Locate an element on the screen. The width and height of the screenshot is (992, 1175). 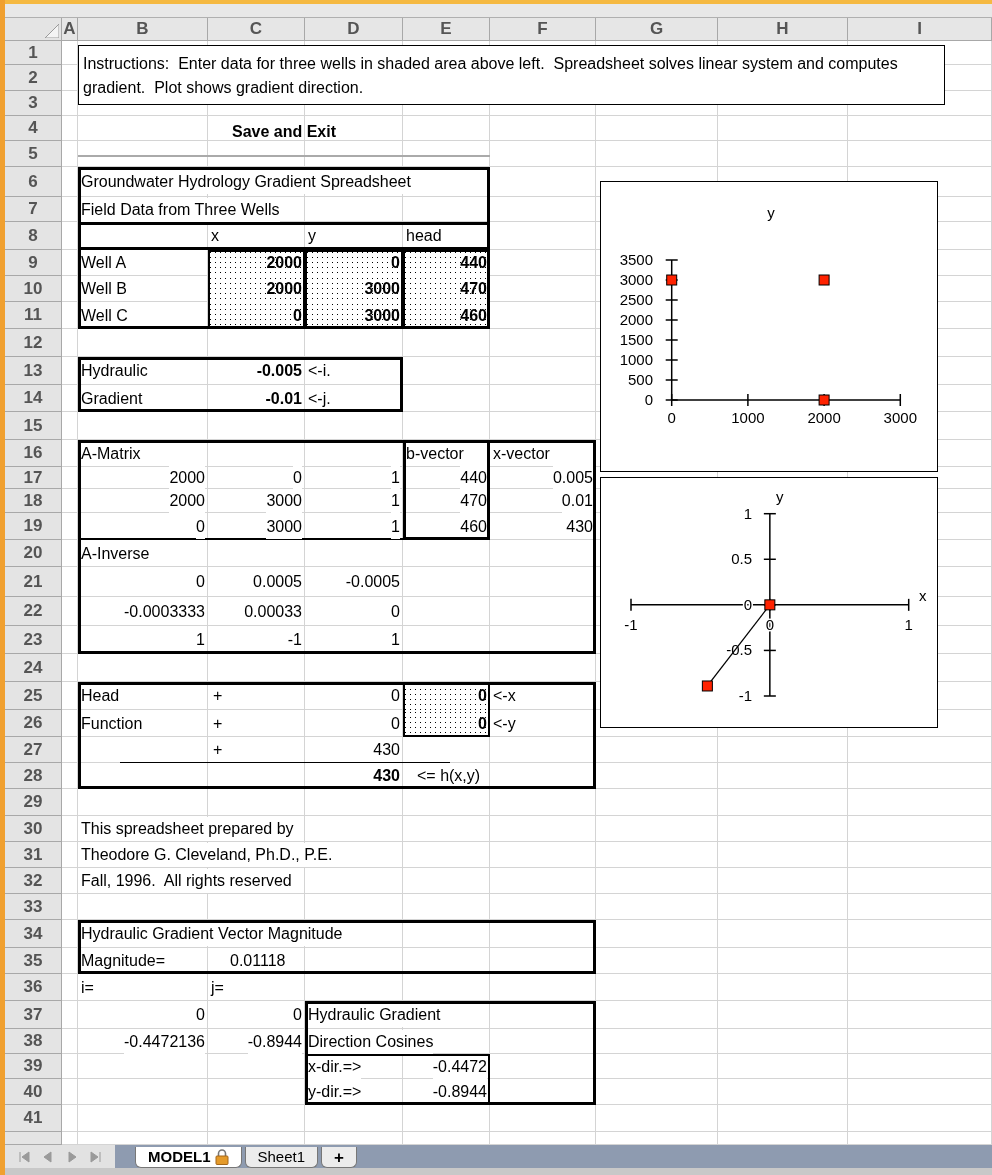
credit-text: Fall, 1996. All rights reserved is located at coordinates (186, 881).